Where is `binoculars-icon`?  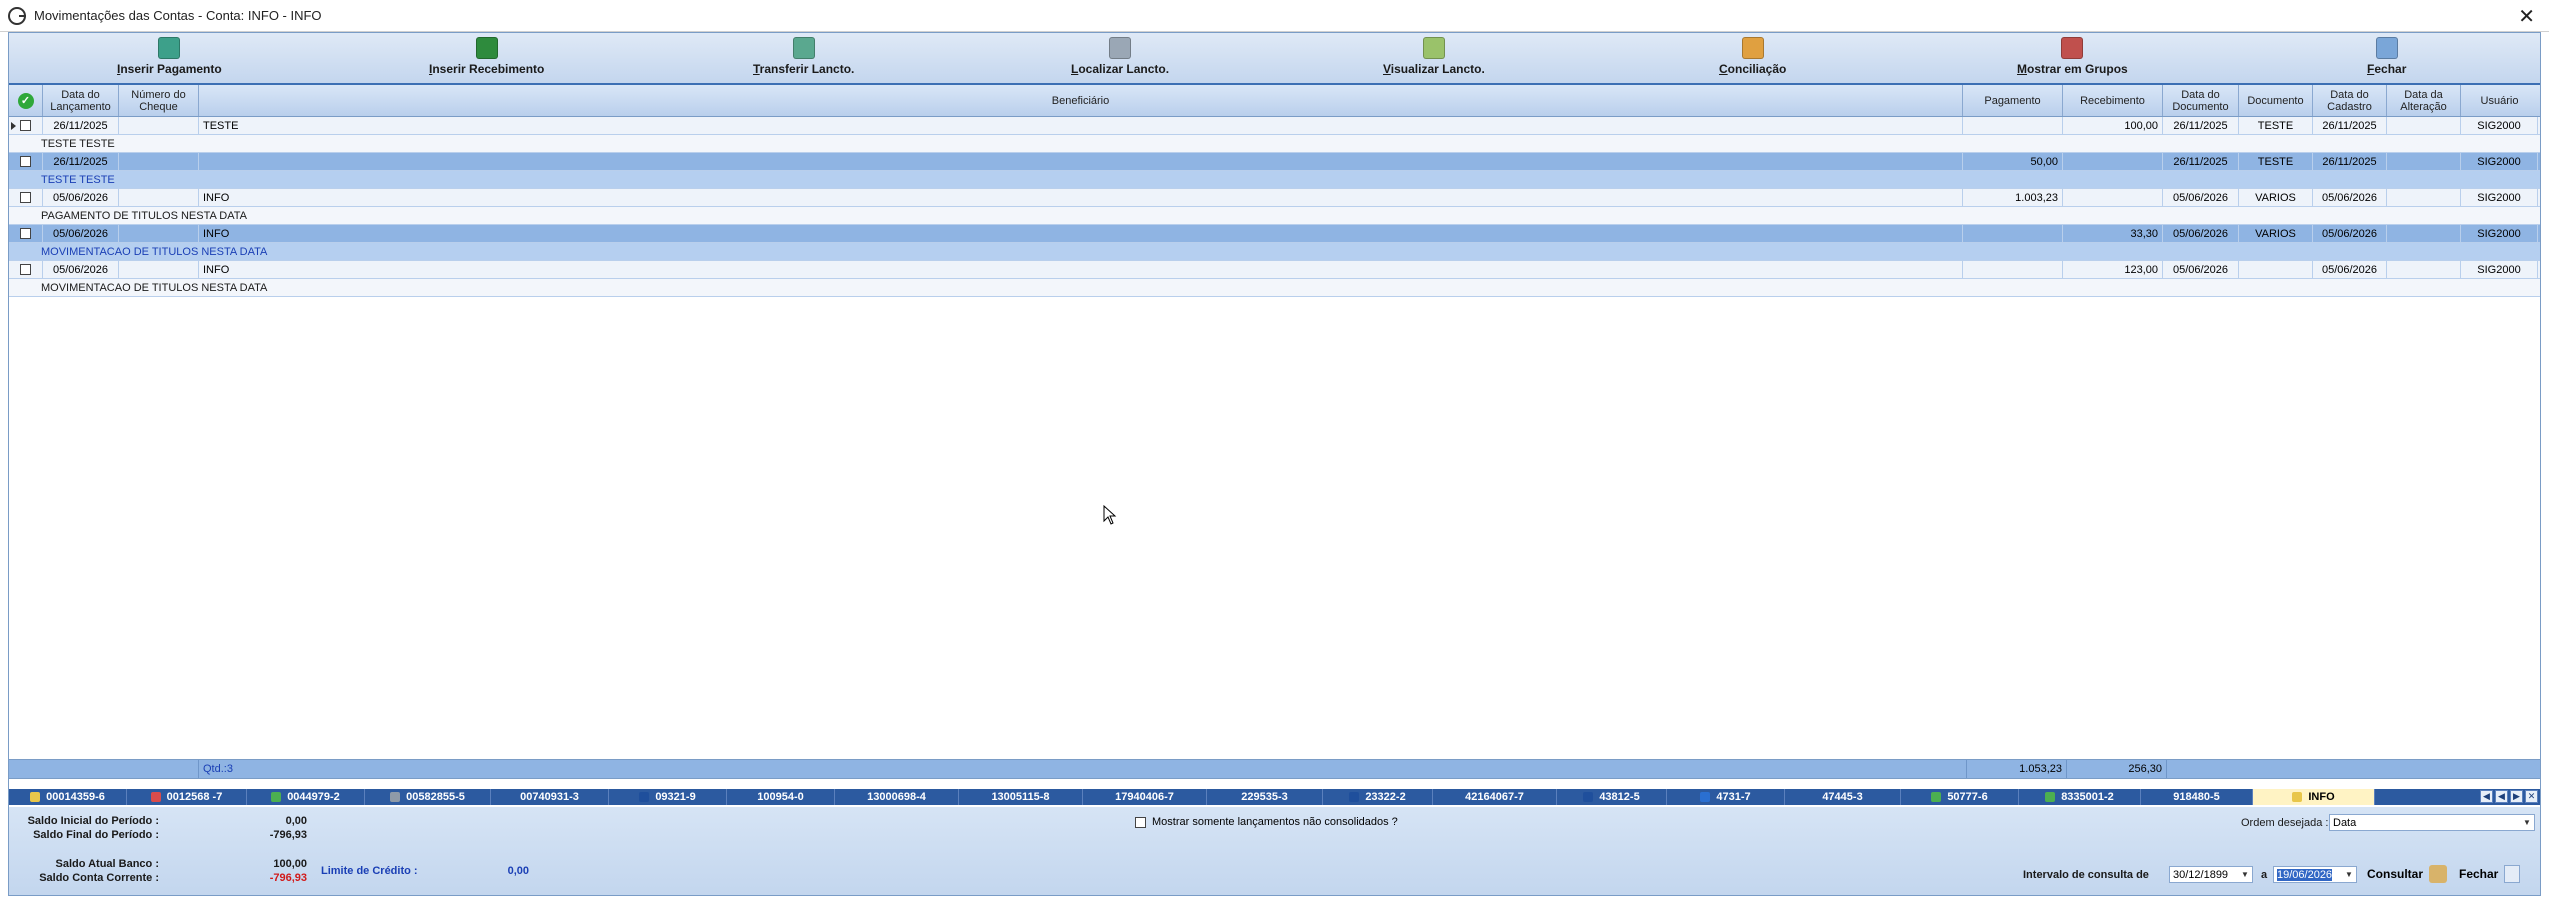
binoculars-icon is located at coordinates (2438, 874).